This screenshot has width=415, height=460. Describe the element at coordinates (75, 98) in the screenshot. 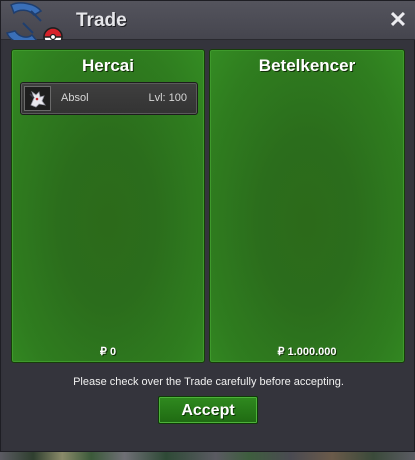

I see `pokemon-name: Absol` at that location.